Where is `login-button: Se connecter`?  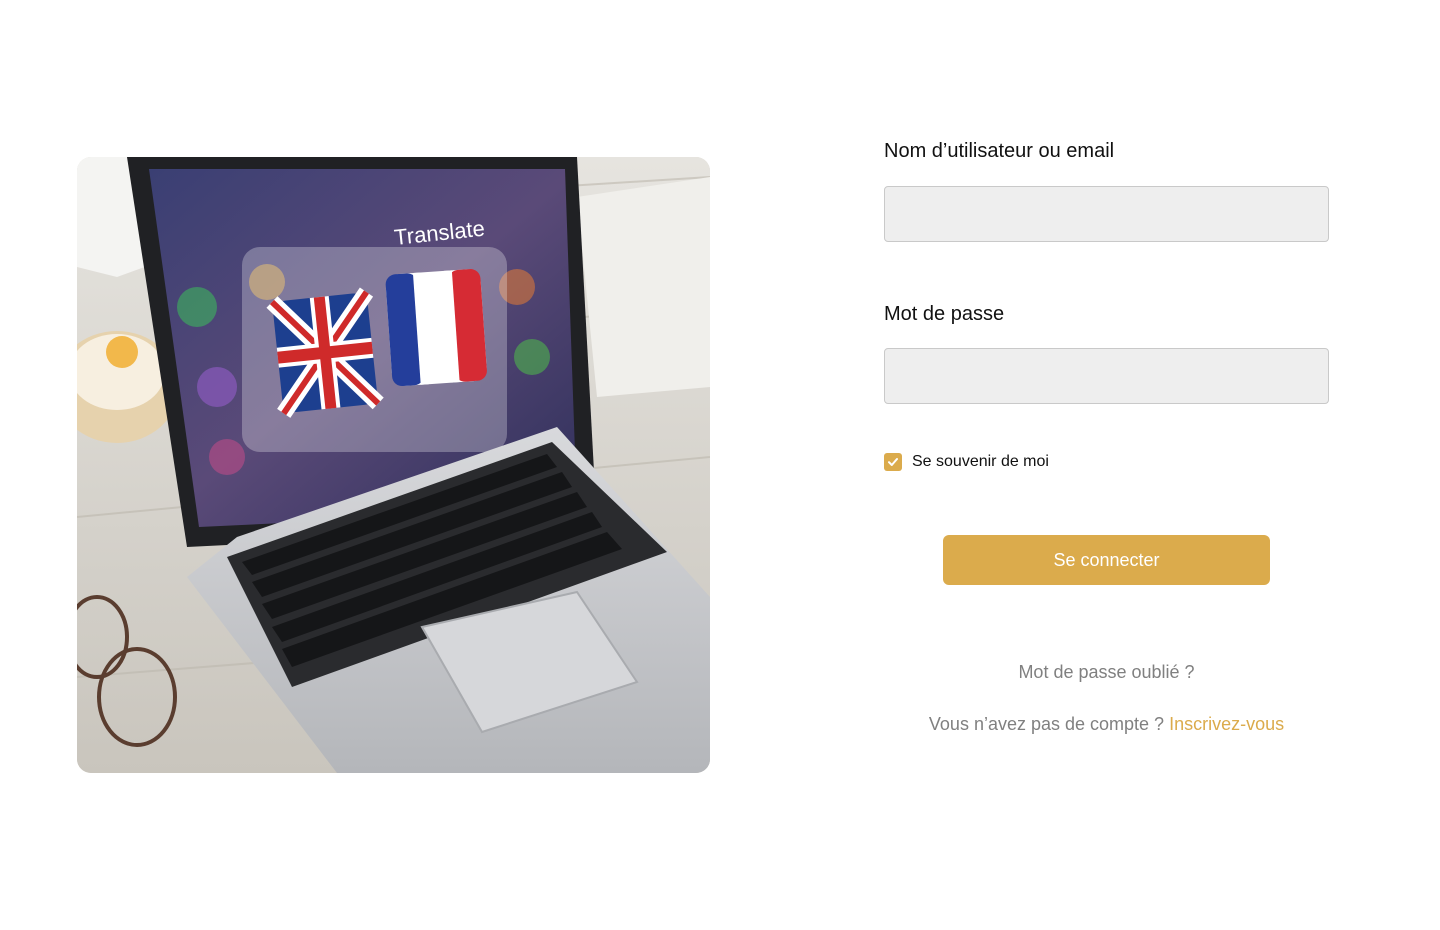 login-button: Se connecter is located at coordinates (1106, 560).